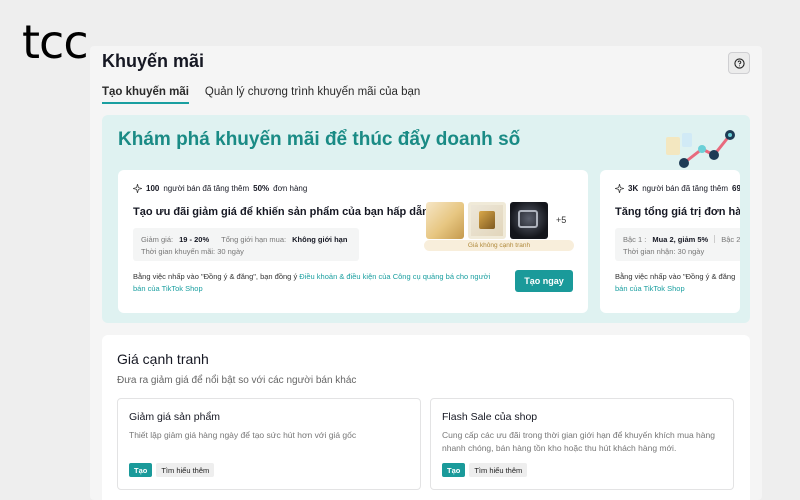 This screenshot has width=800, height=500. What do you see at coordinates (677, 212) in the screenshot?
I see `card-title: Tăng tổng giá trị đơn hàn` at bounding box center [677, 212].